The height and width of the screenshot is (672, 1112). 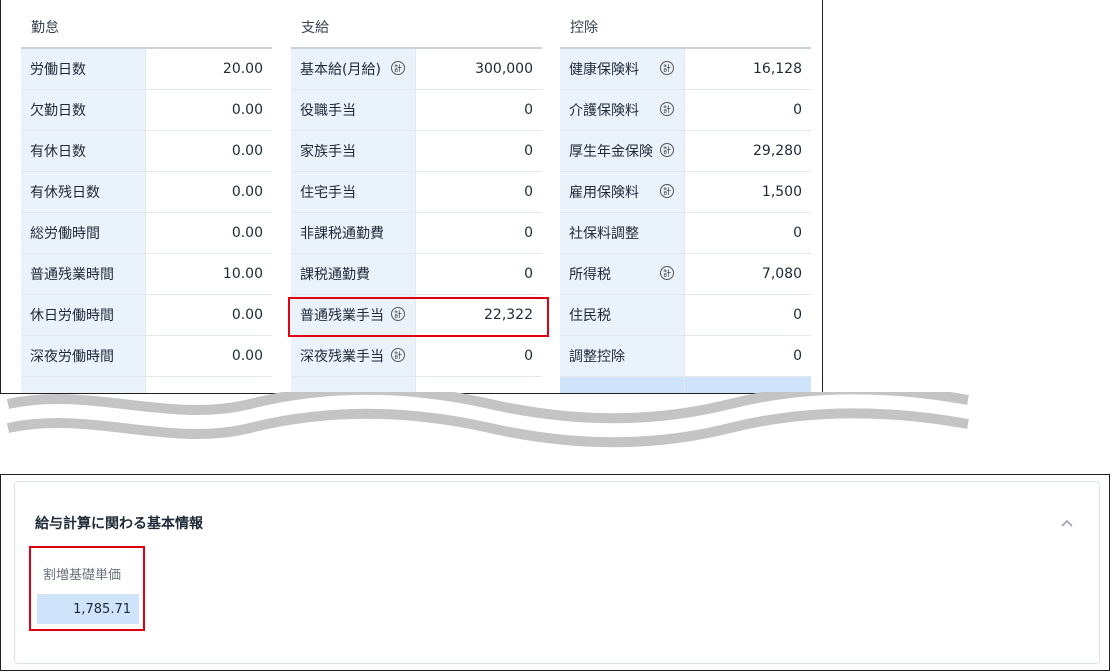 What do you see at coordinates (328, 152) in the screenshot?
I see `row-label-text: 家族手当` at bounding box center [328, 152].